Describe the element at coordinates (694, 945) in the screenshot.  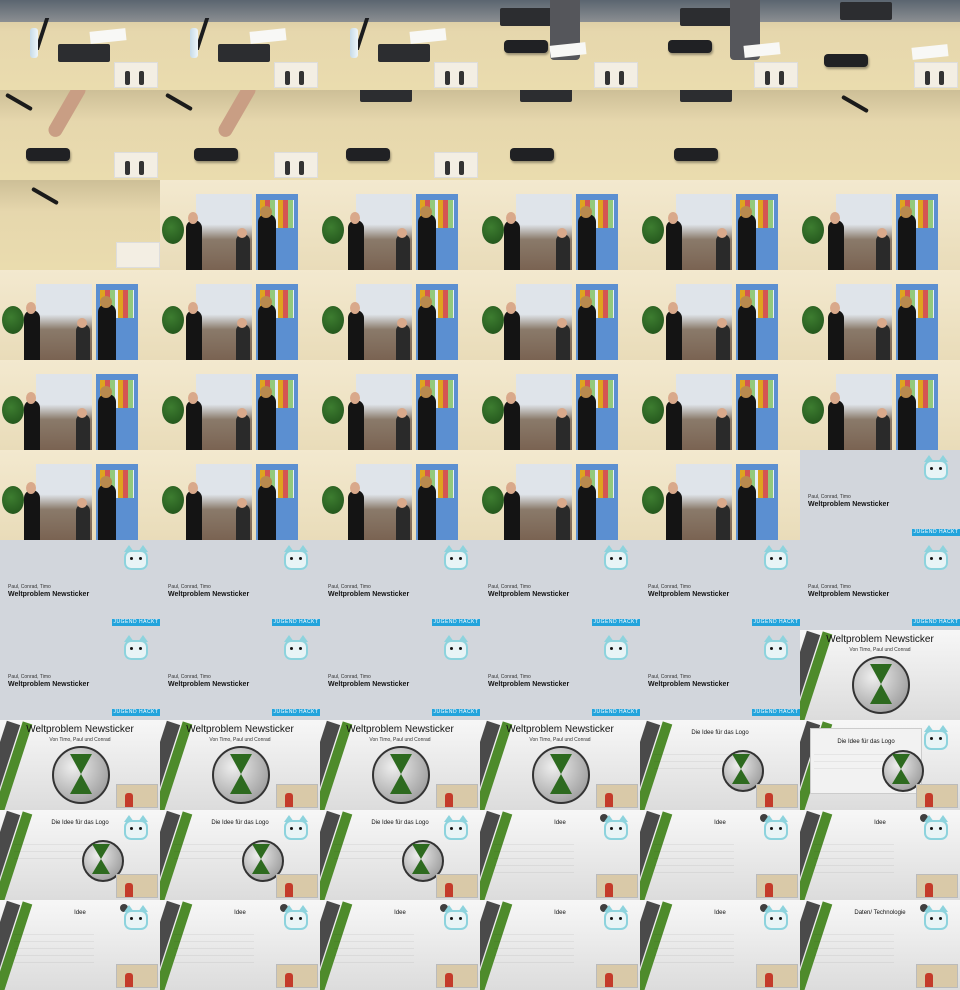
I see `bullet-list` at that location.